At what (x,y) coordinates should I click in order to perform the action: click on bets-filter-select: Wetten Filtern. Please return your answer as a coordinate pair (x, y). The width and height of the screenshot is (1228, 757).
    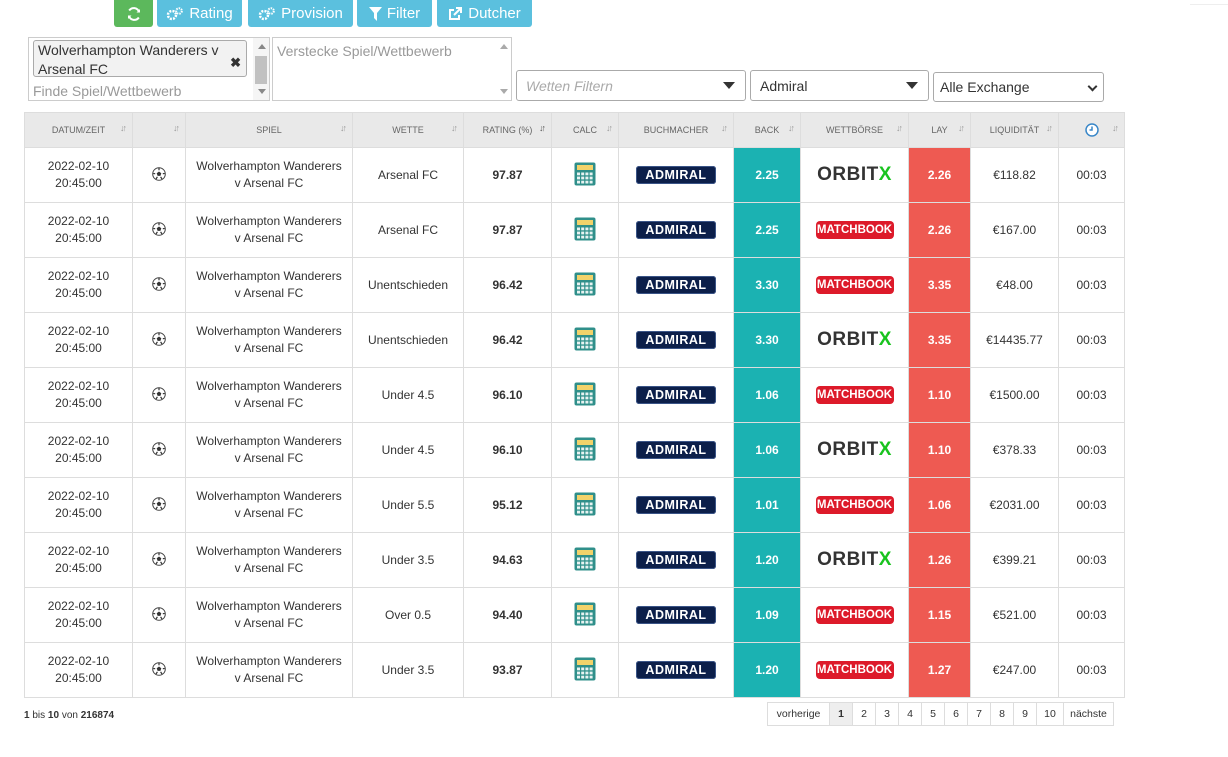
    Looking at the image, I should click on (631, 85).